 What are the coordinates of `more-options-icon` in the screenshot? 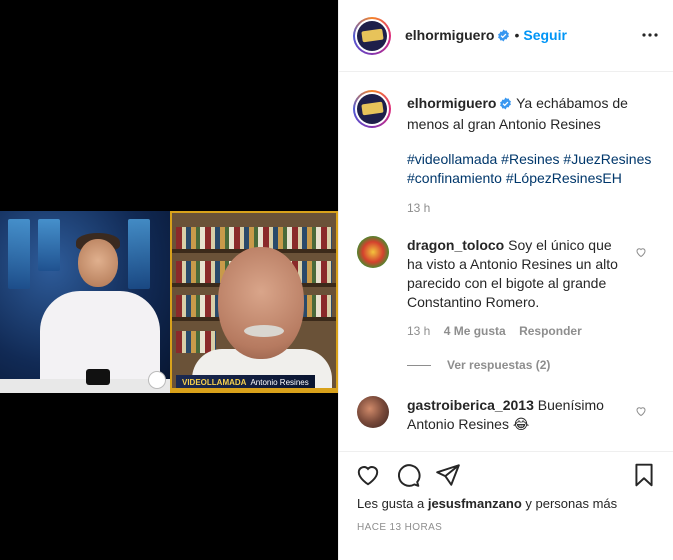 It's located at (650, 36).